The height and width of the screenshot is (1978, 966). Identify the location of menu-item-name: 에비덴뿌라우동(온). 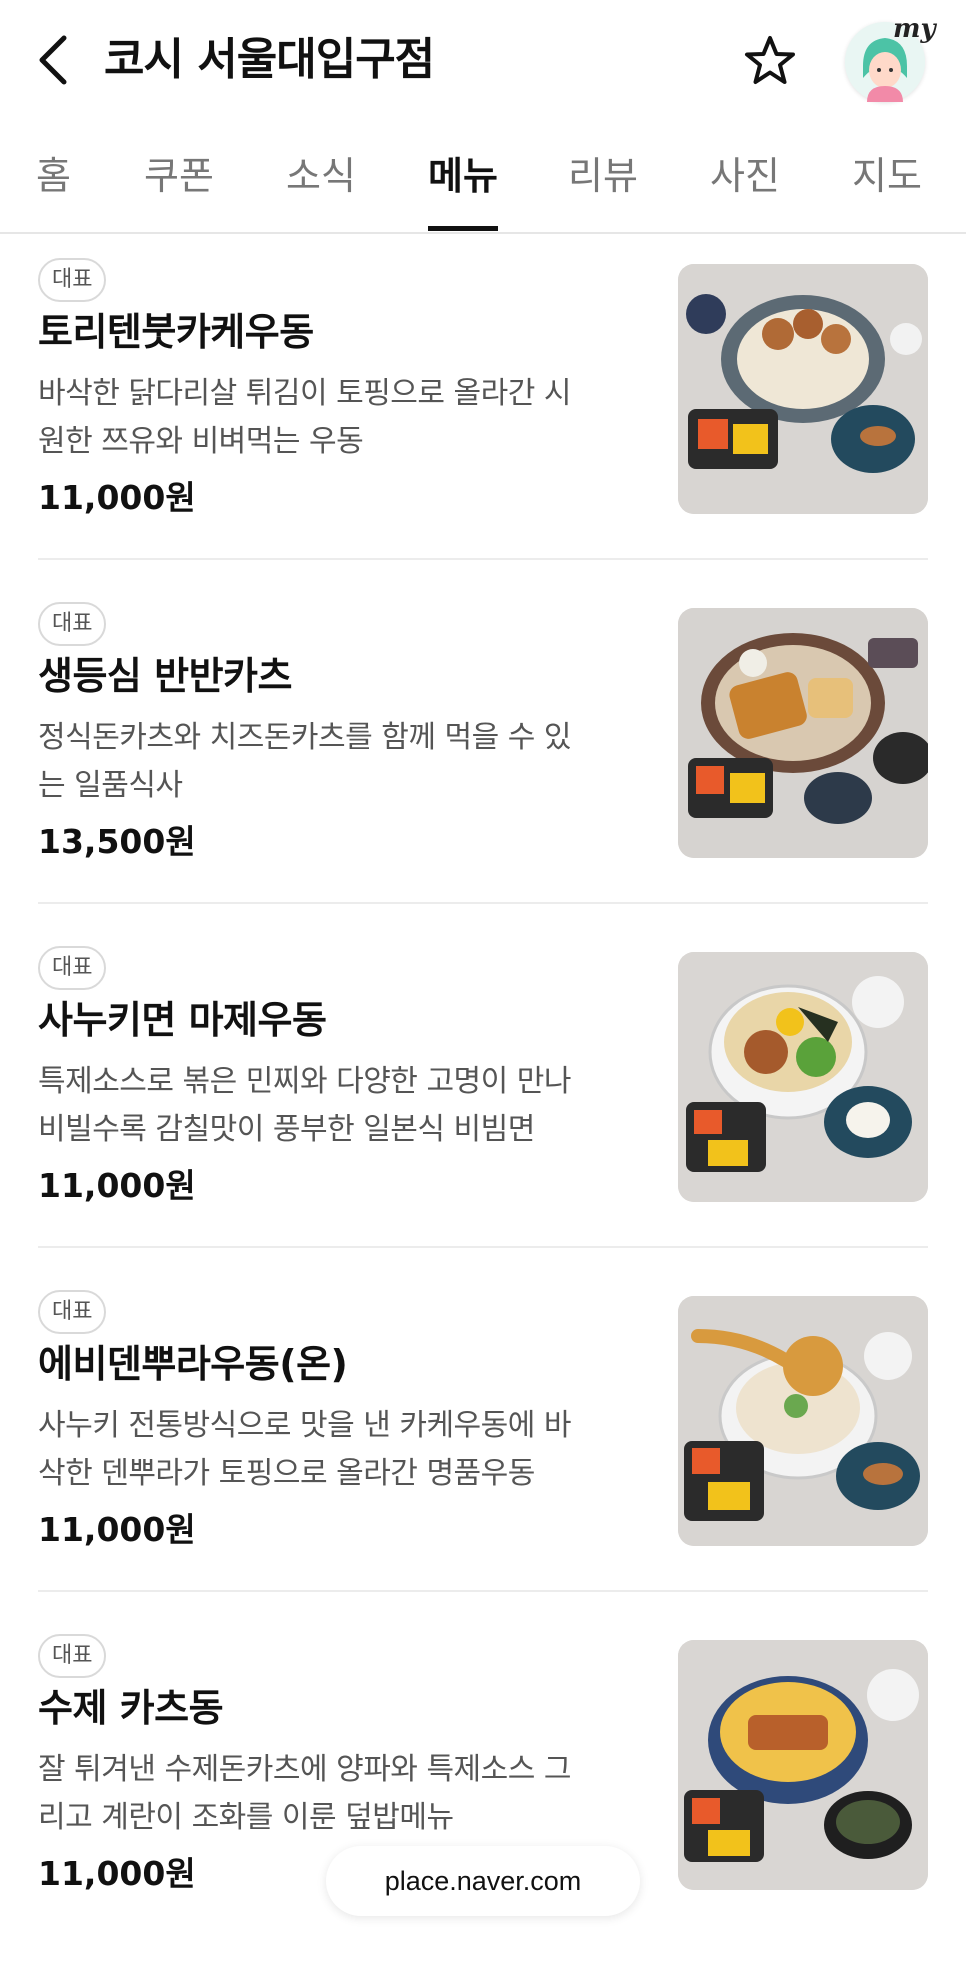
(193, 1364).